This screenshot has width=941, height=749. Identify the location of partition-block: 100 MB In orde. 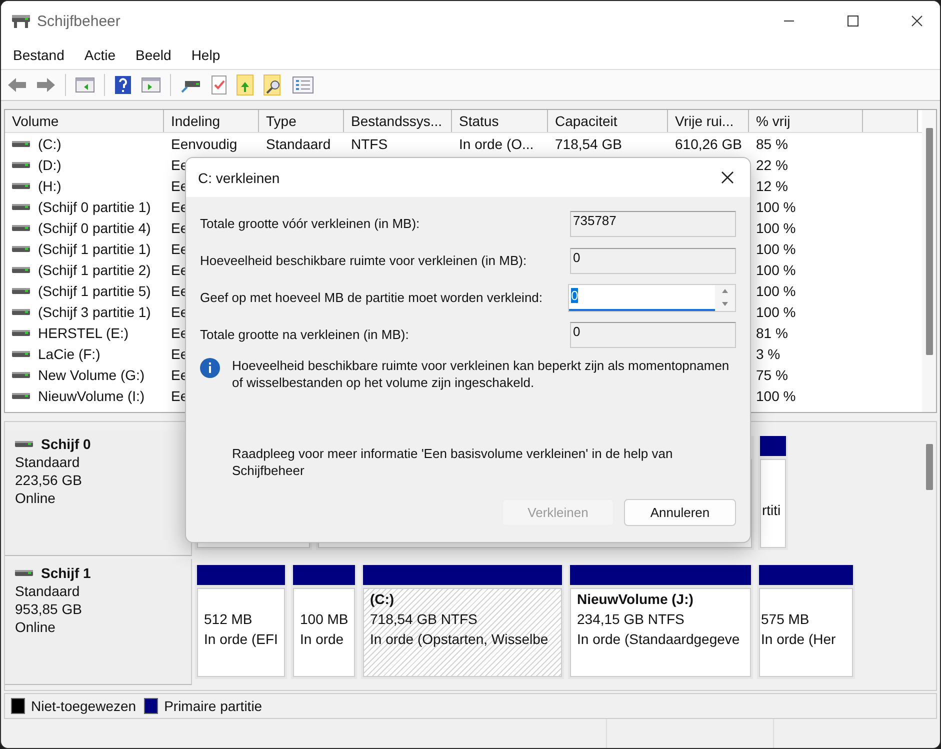
(324, 622).